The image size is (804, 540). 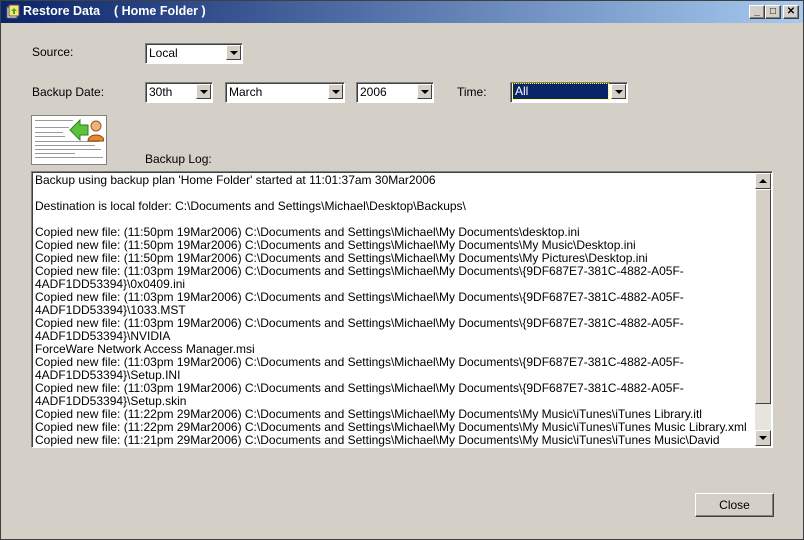 What do you see at coordinates (773, 12) in the screenshot?
I see `maximize-button: □` at bounding box center [773, 12].